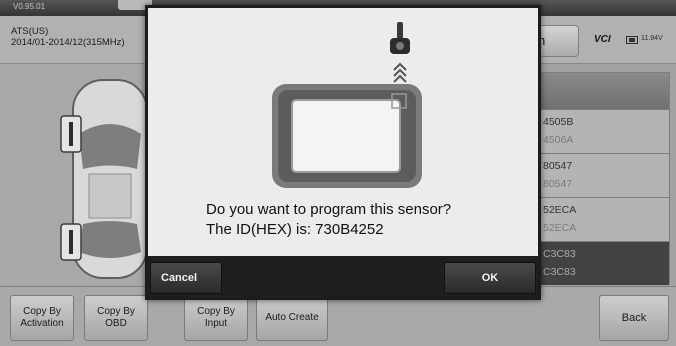 This screenshot has height=346, width=676. What do you see at coordinates (343, 276) in the screenshot?
I see `dialog-footer: Cancel OK` at bounding box center [343, 276].